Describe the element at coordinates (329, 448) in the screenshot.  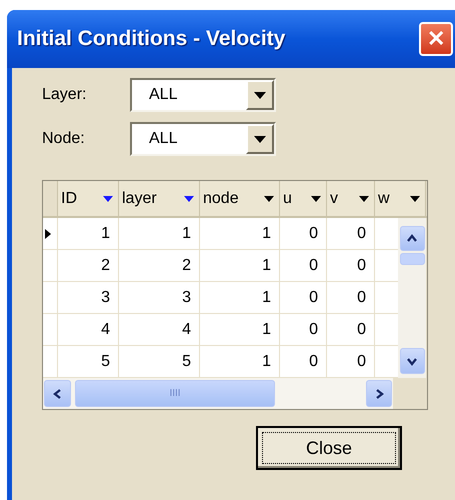
I see `close-dialog-button: Close` at that location.